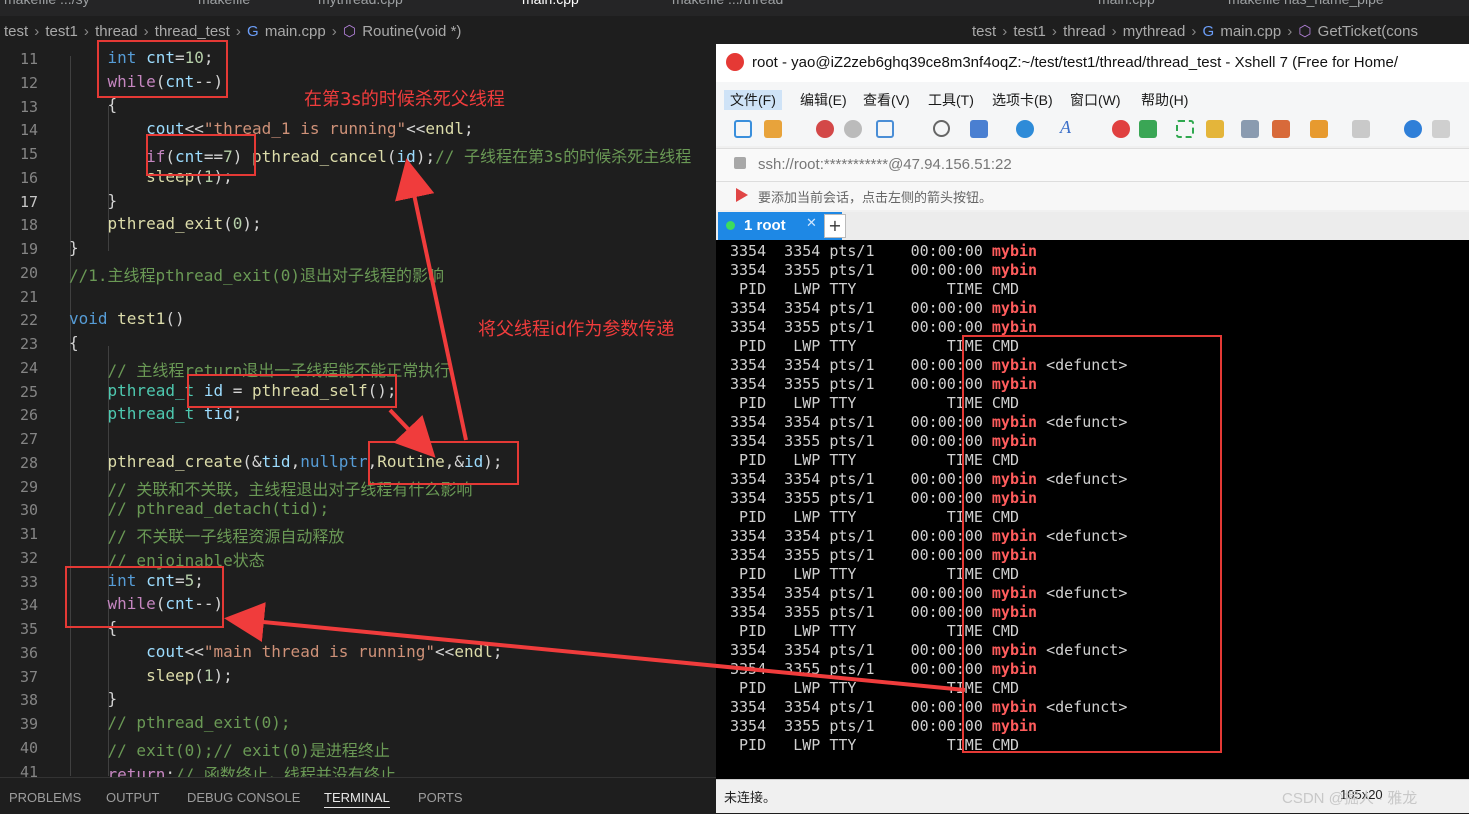 Image resolution: width=1469 pixels, height=814 pixels. What do you see at coordinates (431, 299) in the screenshot?
I see `arrow-to-pthread-cancel` at bounding box center [431, 299].